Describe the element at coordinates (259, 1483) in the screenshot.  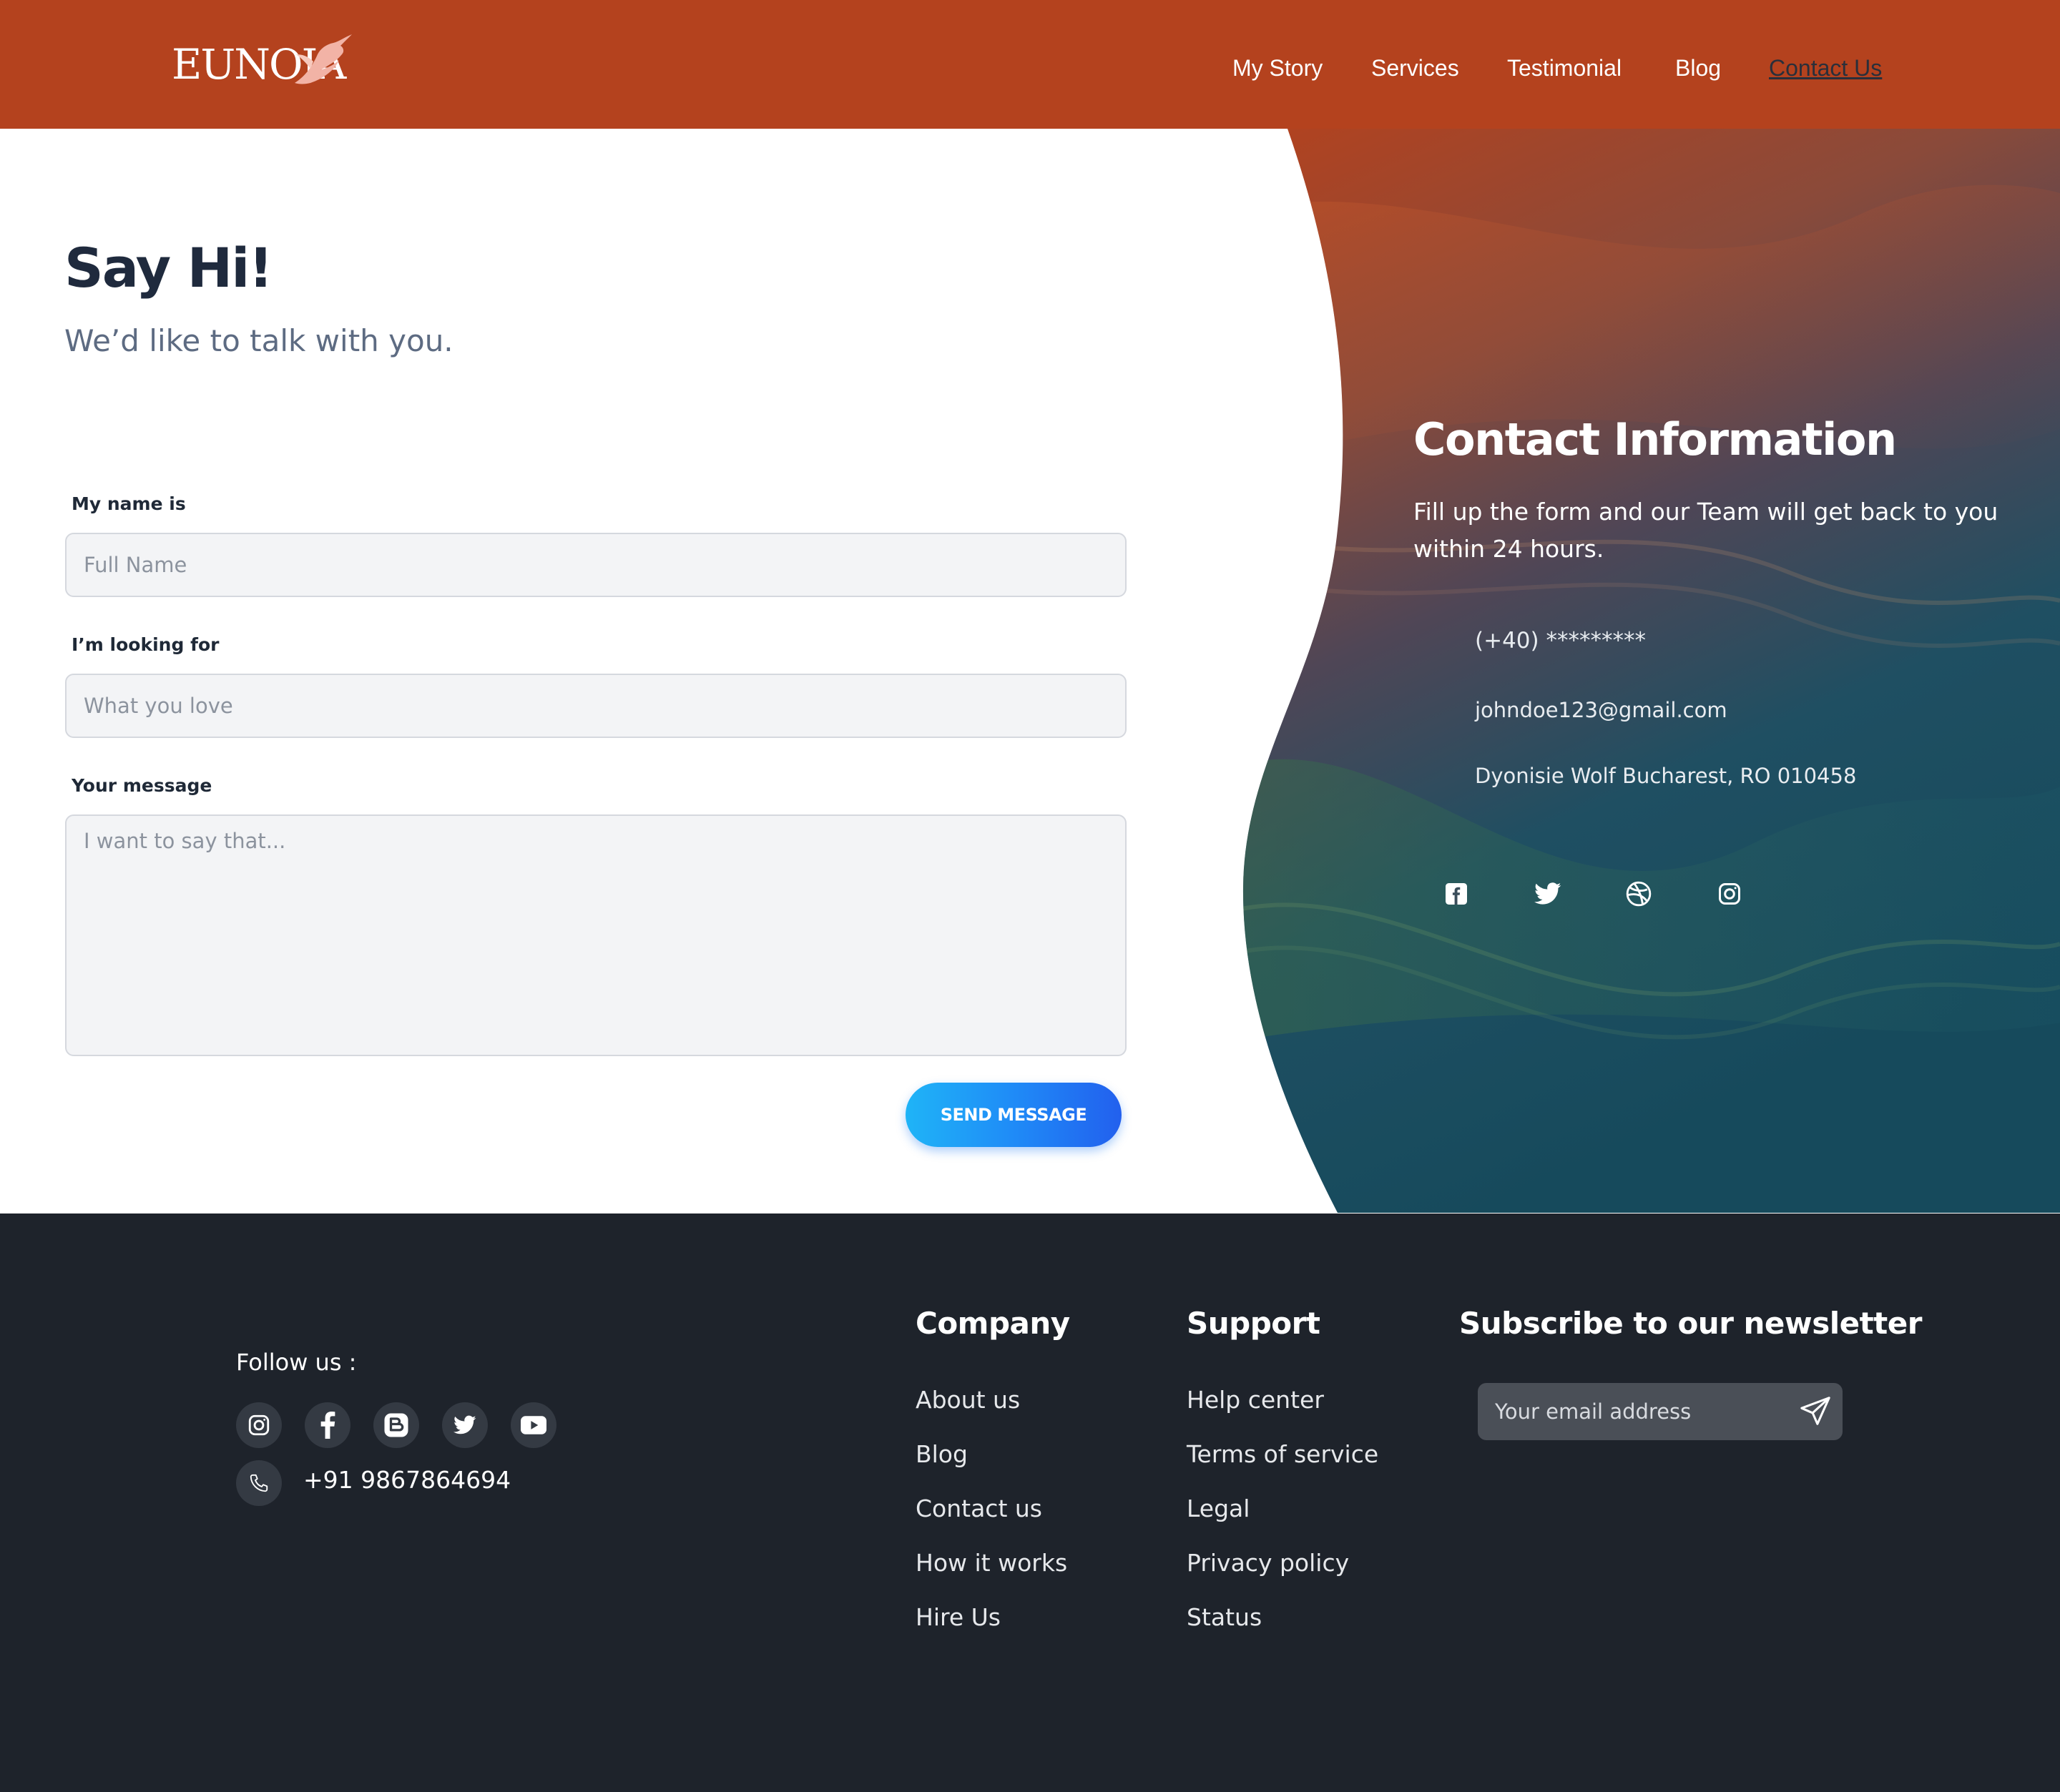
I see `phone-icon` at that location.